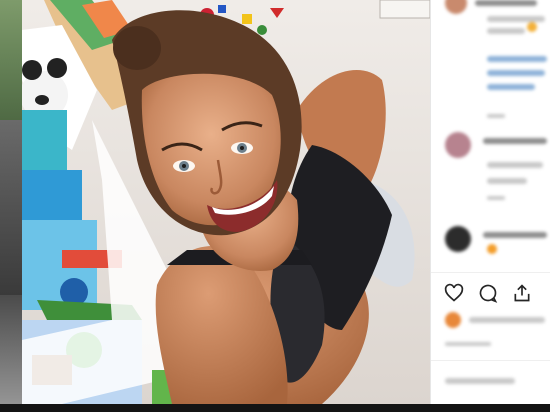 This screenshot has height=412, width=550. What do you see at coordinates (480, 381) in the screenshot?
I see `add-comment-placeholder` at bounding box center [480, 381].